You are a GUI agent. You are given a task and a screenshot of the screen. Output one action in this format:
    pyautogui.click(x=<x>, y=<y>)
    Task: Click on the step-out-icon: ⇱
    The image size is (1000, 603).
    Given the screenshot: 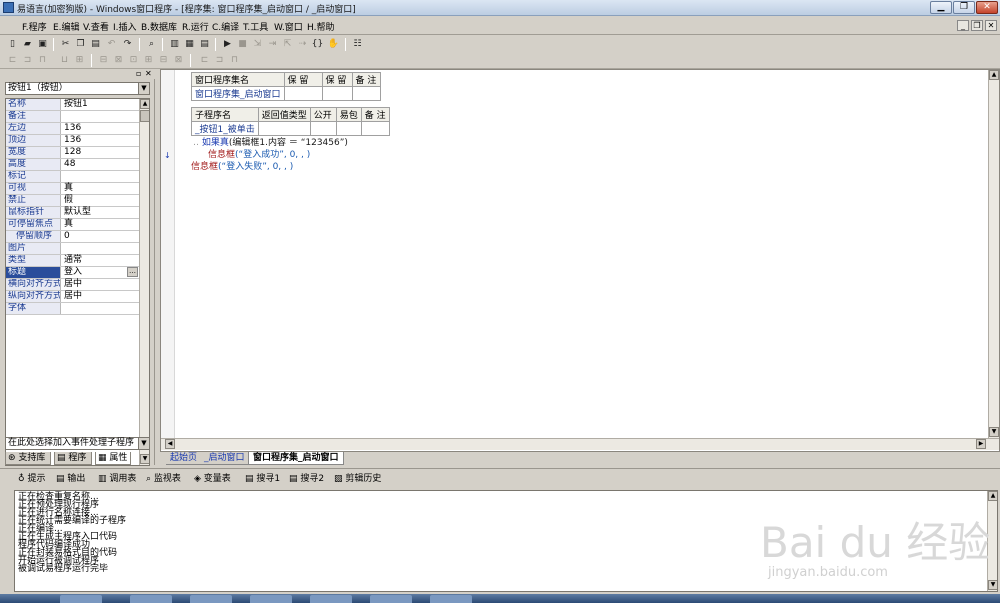 What is the action you would take?
    pyautogui.click(x=287, y=44)
    